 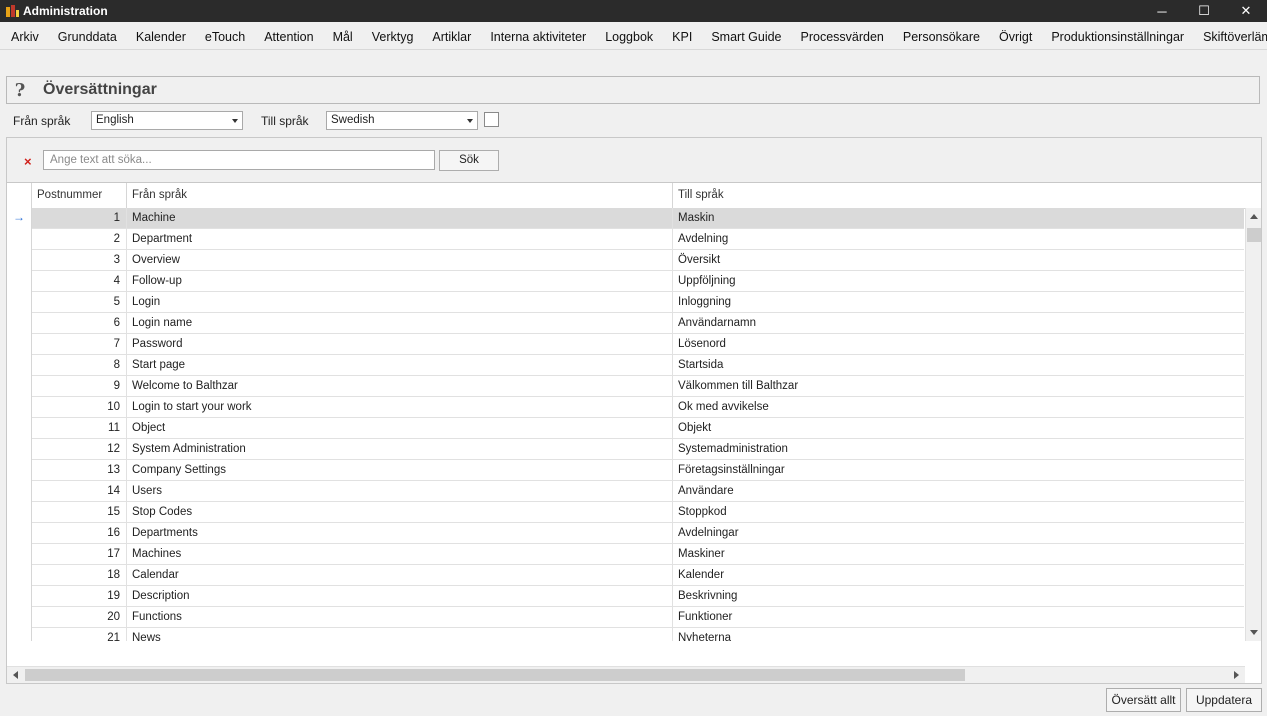 What do you see at coordinates (79, 195) in the screenshot?
I see `column-header-postnummer: Postnummer` at bounding box center [79, 195].